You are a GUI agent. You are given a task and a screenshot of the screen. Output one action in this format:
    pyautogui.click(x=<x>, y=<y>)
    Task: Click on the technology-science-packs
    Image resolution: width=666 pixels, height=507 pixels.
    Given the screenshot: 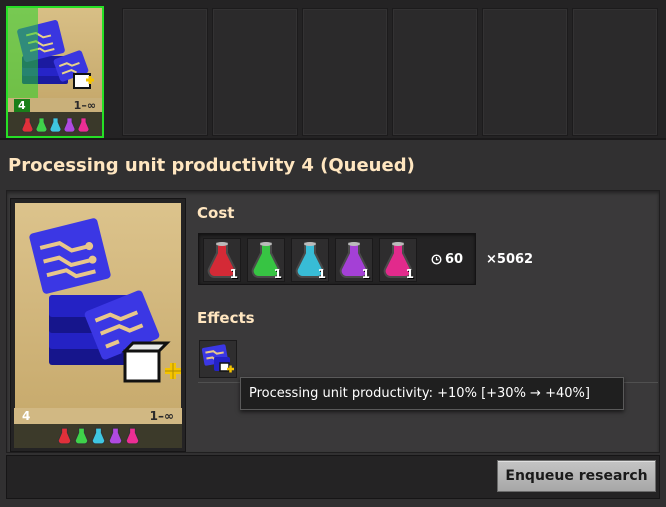 What is the action you would take?
    pyautogui.click(x=98, y=436)
    